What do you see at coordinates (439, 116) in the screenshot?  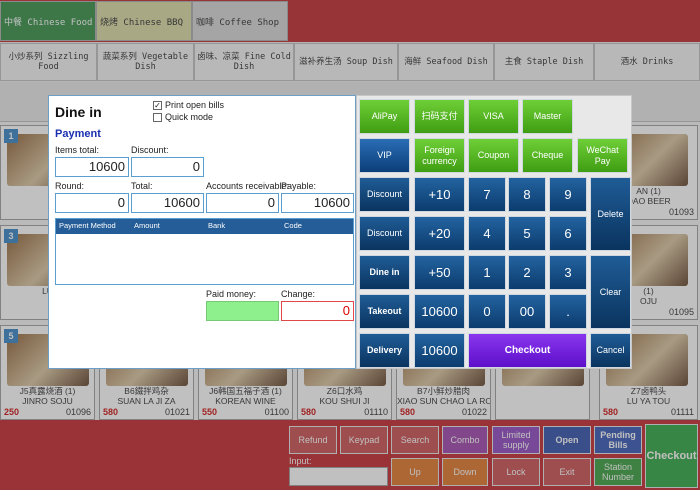 I see `scan-pay-button: 扫码支付` at bounding box center [439, 116].